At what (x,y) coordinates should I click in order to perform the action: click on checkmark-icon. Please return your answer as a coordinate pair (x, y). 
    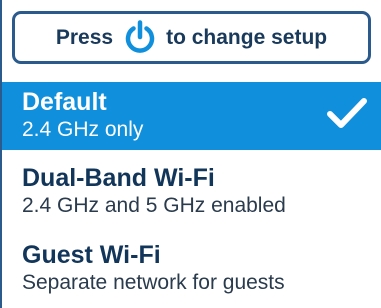
    Looking at the image, I should click on (347, 113).